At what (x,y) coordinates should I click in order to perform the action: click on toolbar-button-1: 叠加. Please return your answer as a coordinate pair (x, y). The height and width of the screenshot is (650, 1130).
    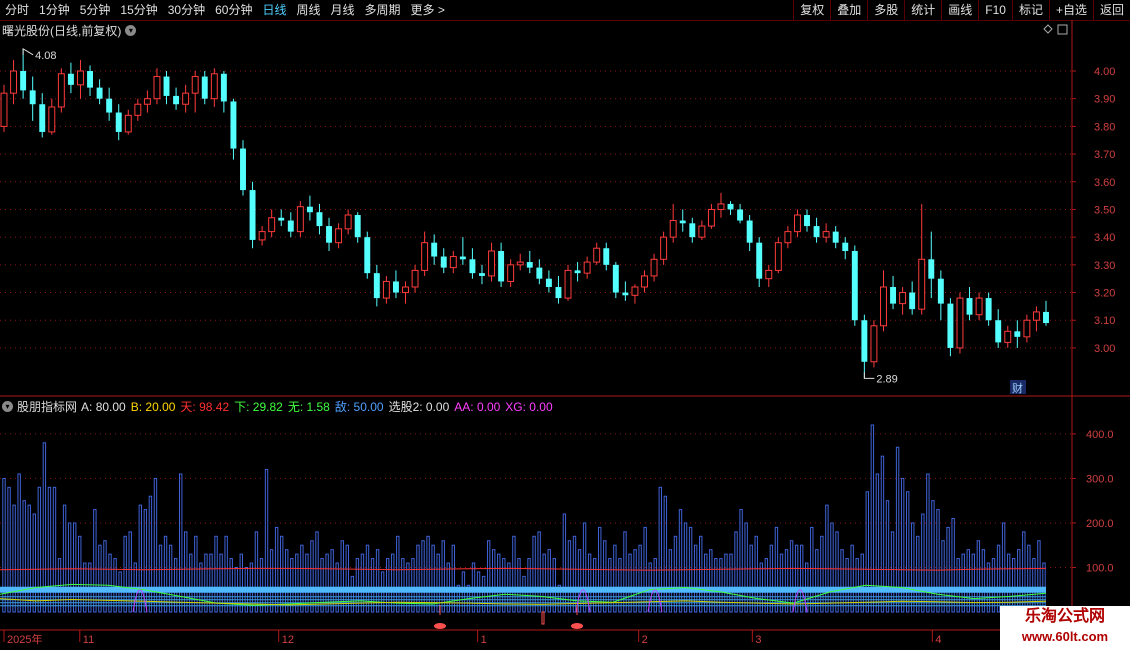
    Looking at the image, I should click on (848, 10).